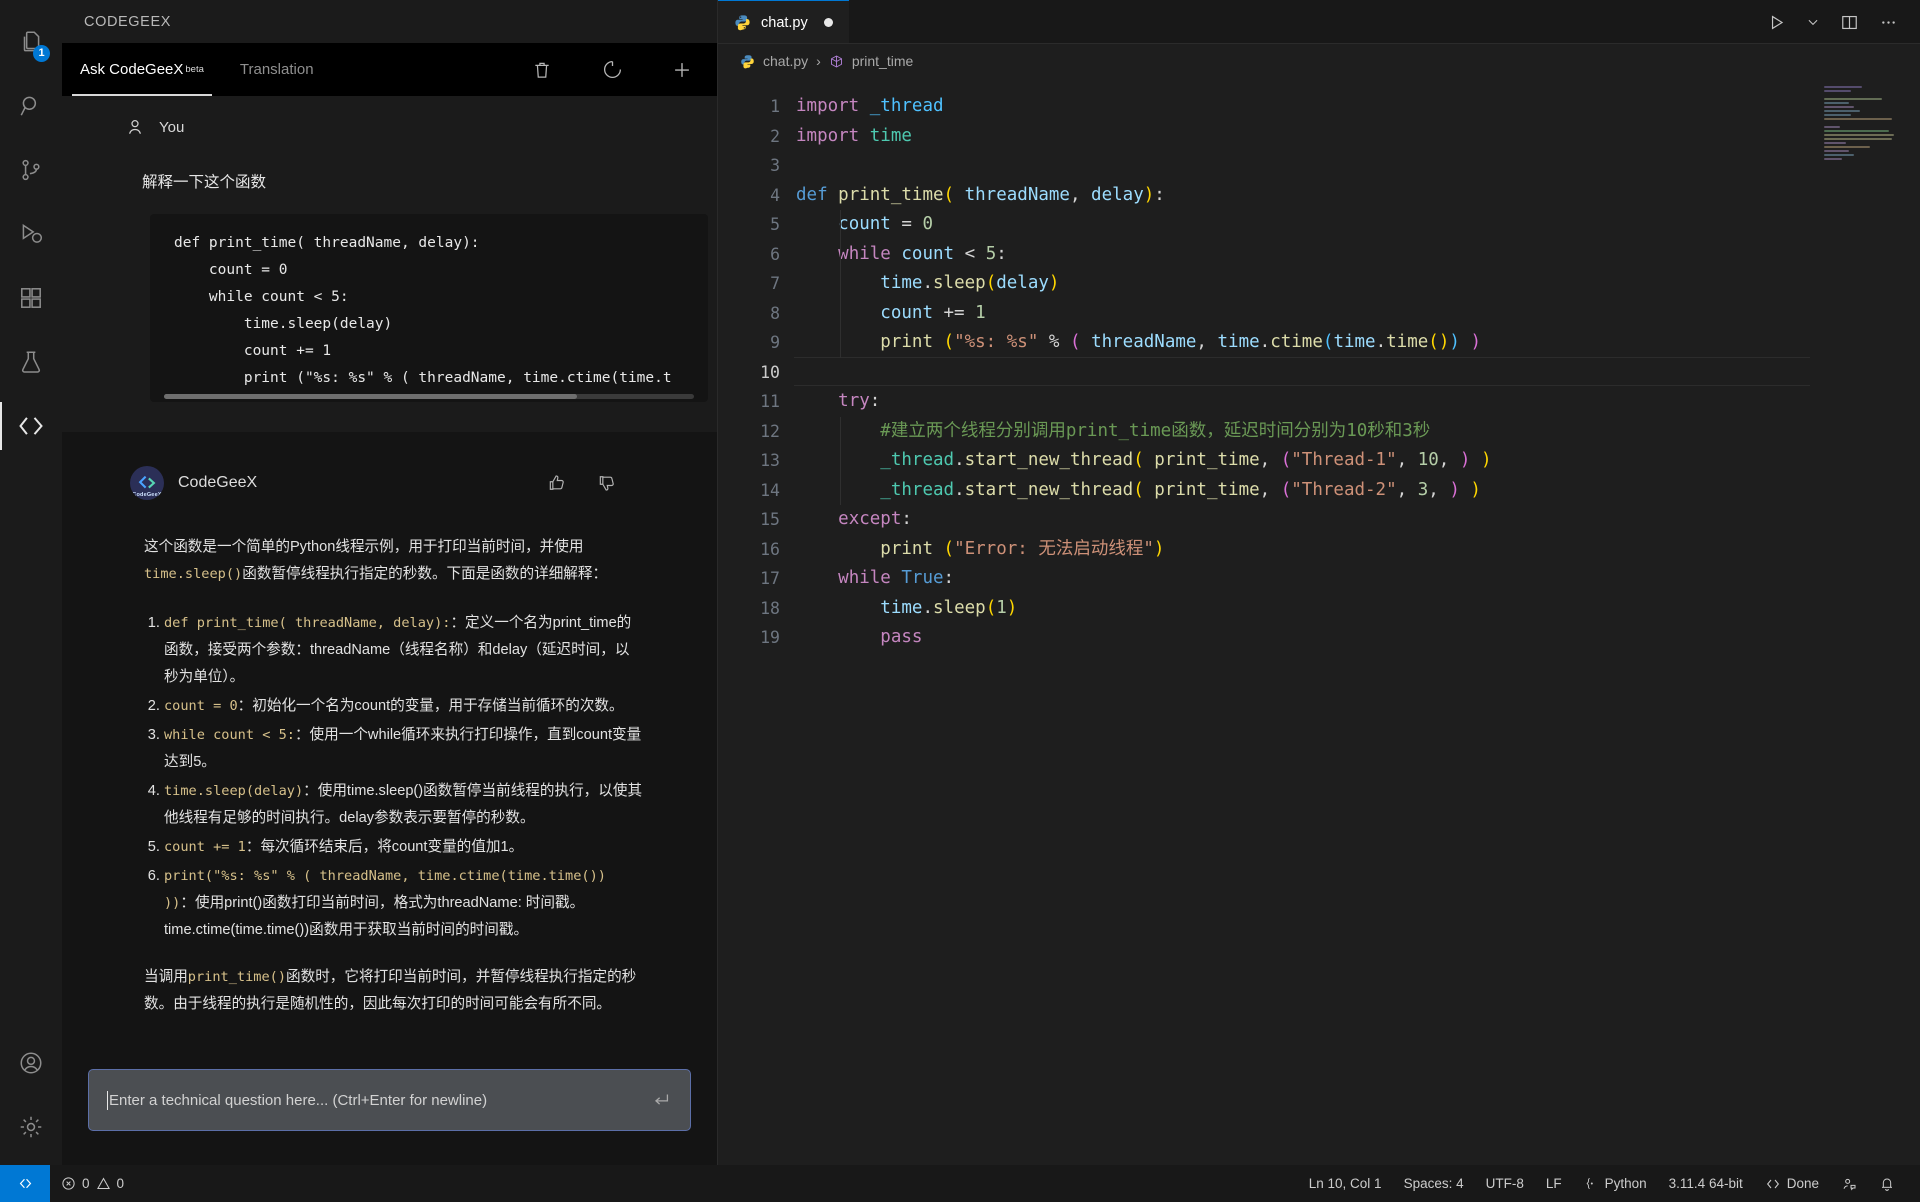 The width and height of the screenshot is (1920, 1202). Describe the element at coordinates (31, 426) in the screenshot. I see `sidebar-item-codegeex` at that location.